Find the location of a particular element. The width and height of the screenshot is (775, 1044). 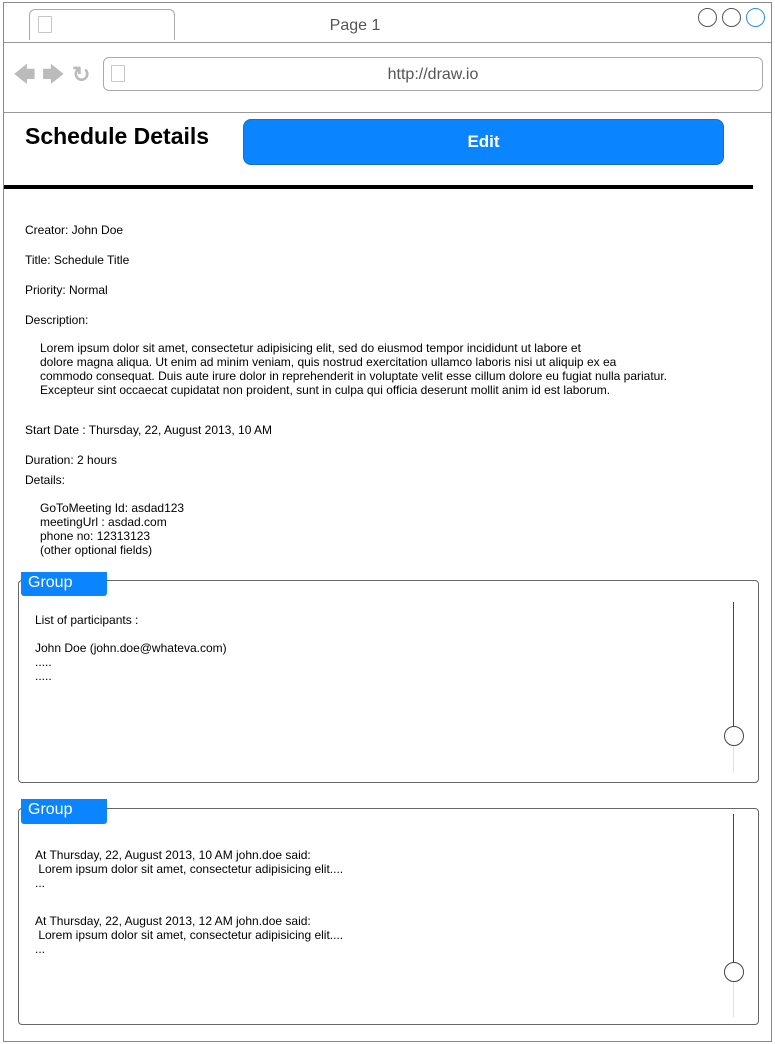

window-title: Page 1 is located at coordinates (355, 25).